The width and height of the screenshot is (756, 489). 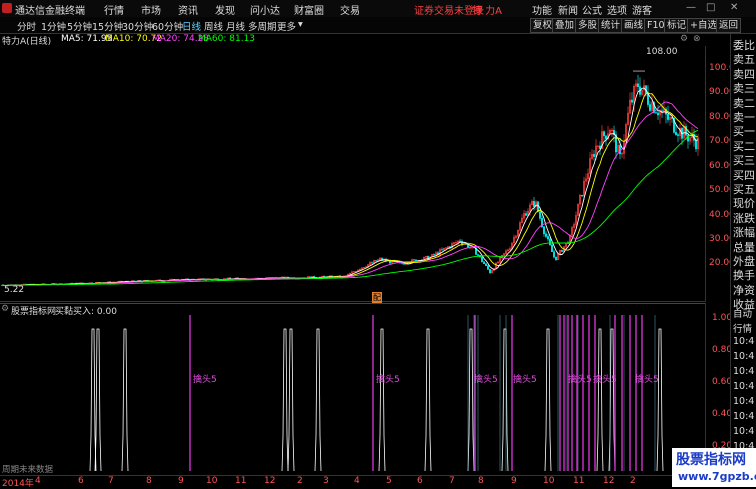 I want to click on watermark-title: 股票指标网, so click(x=711, y=460).